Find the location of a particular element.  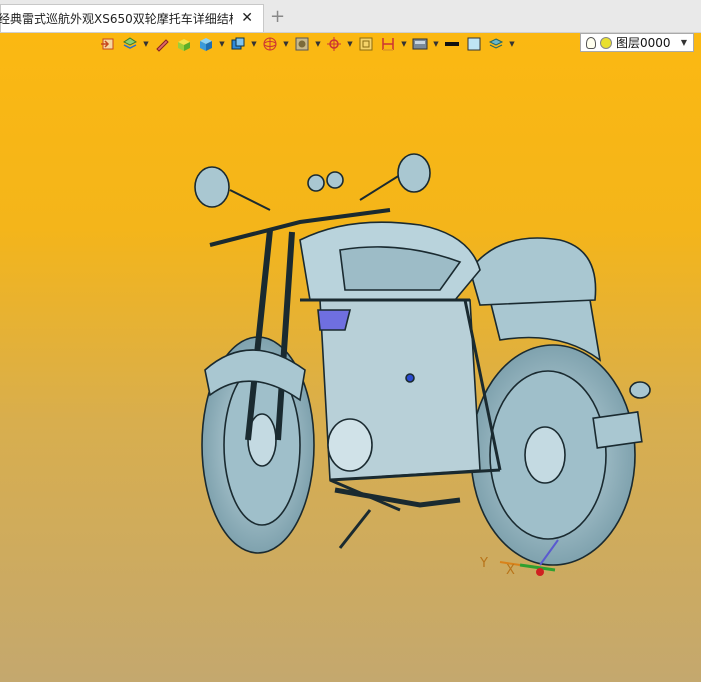

axis-x-label: X is located at coordinates (510, 570).